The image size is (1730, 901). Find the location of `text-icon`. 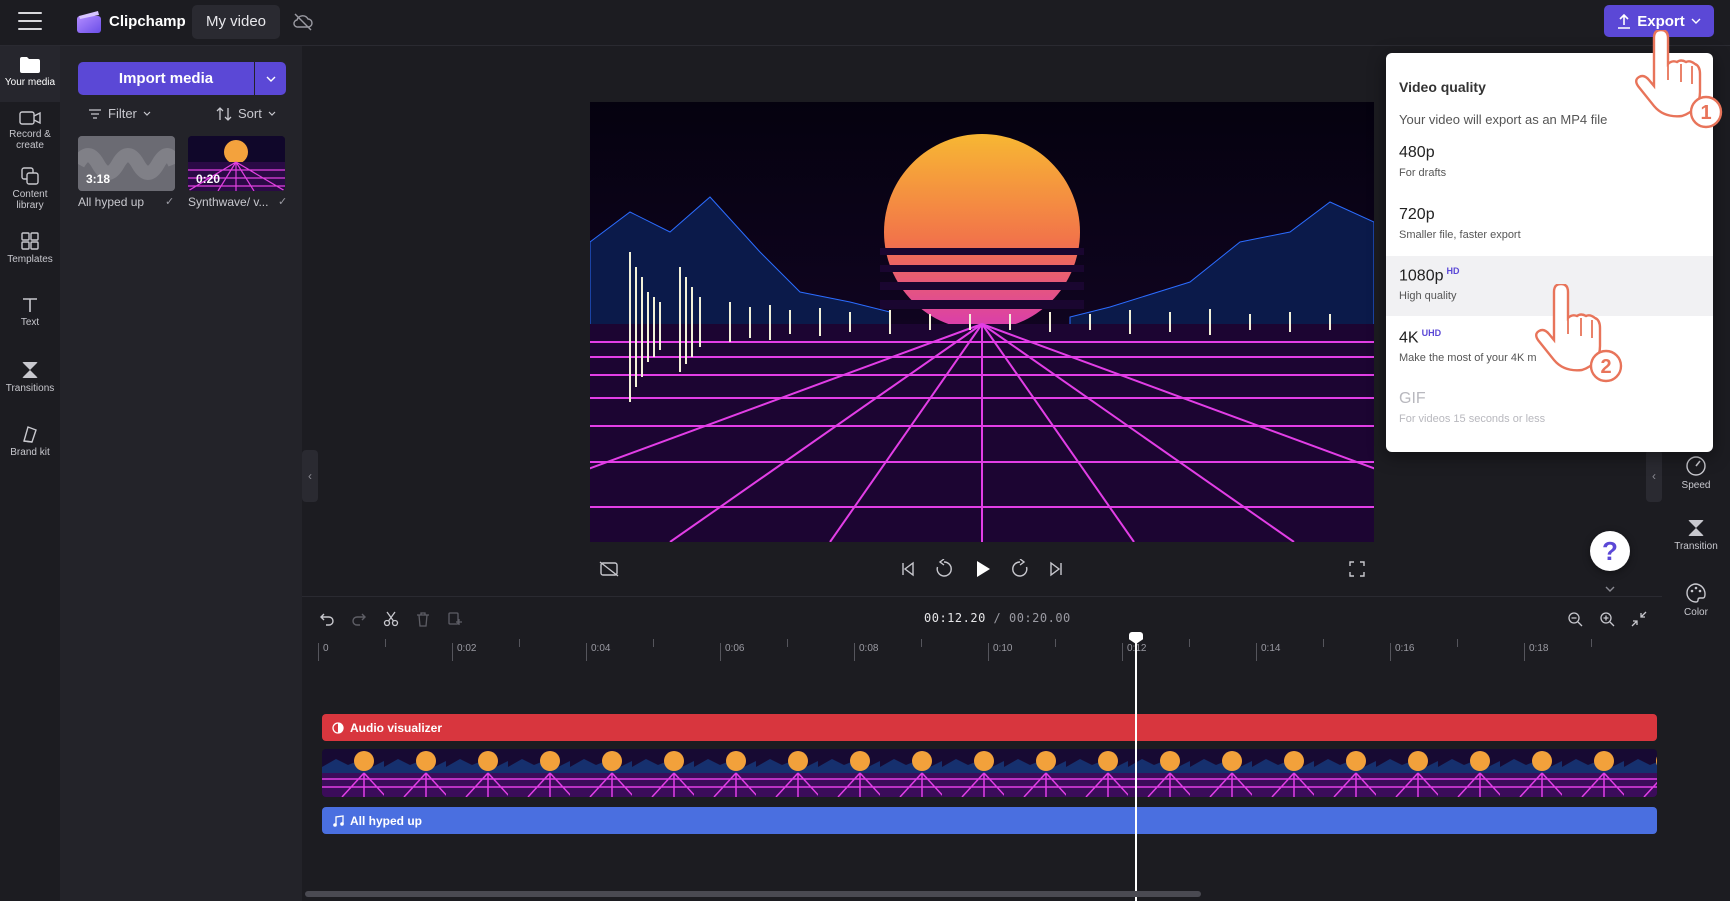

text-icon is located at coordinates (30, 305).